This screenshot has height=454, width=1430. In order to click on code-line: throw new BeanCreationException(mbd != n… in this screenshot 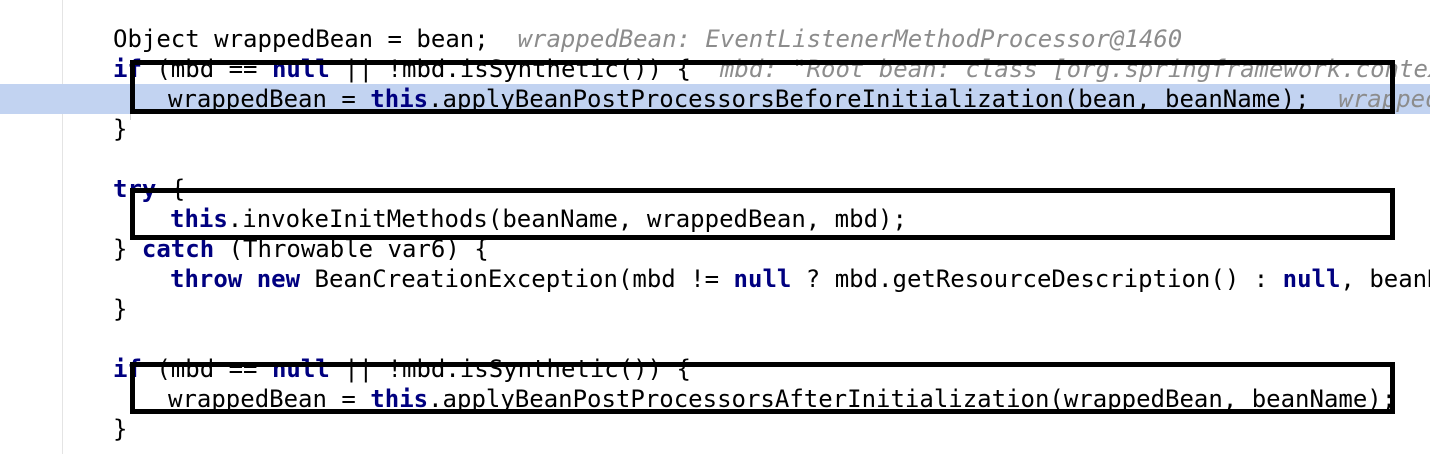, I will do `click(800, 279)`.